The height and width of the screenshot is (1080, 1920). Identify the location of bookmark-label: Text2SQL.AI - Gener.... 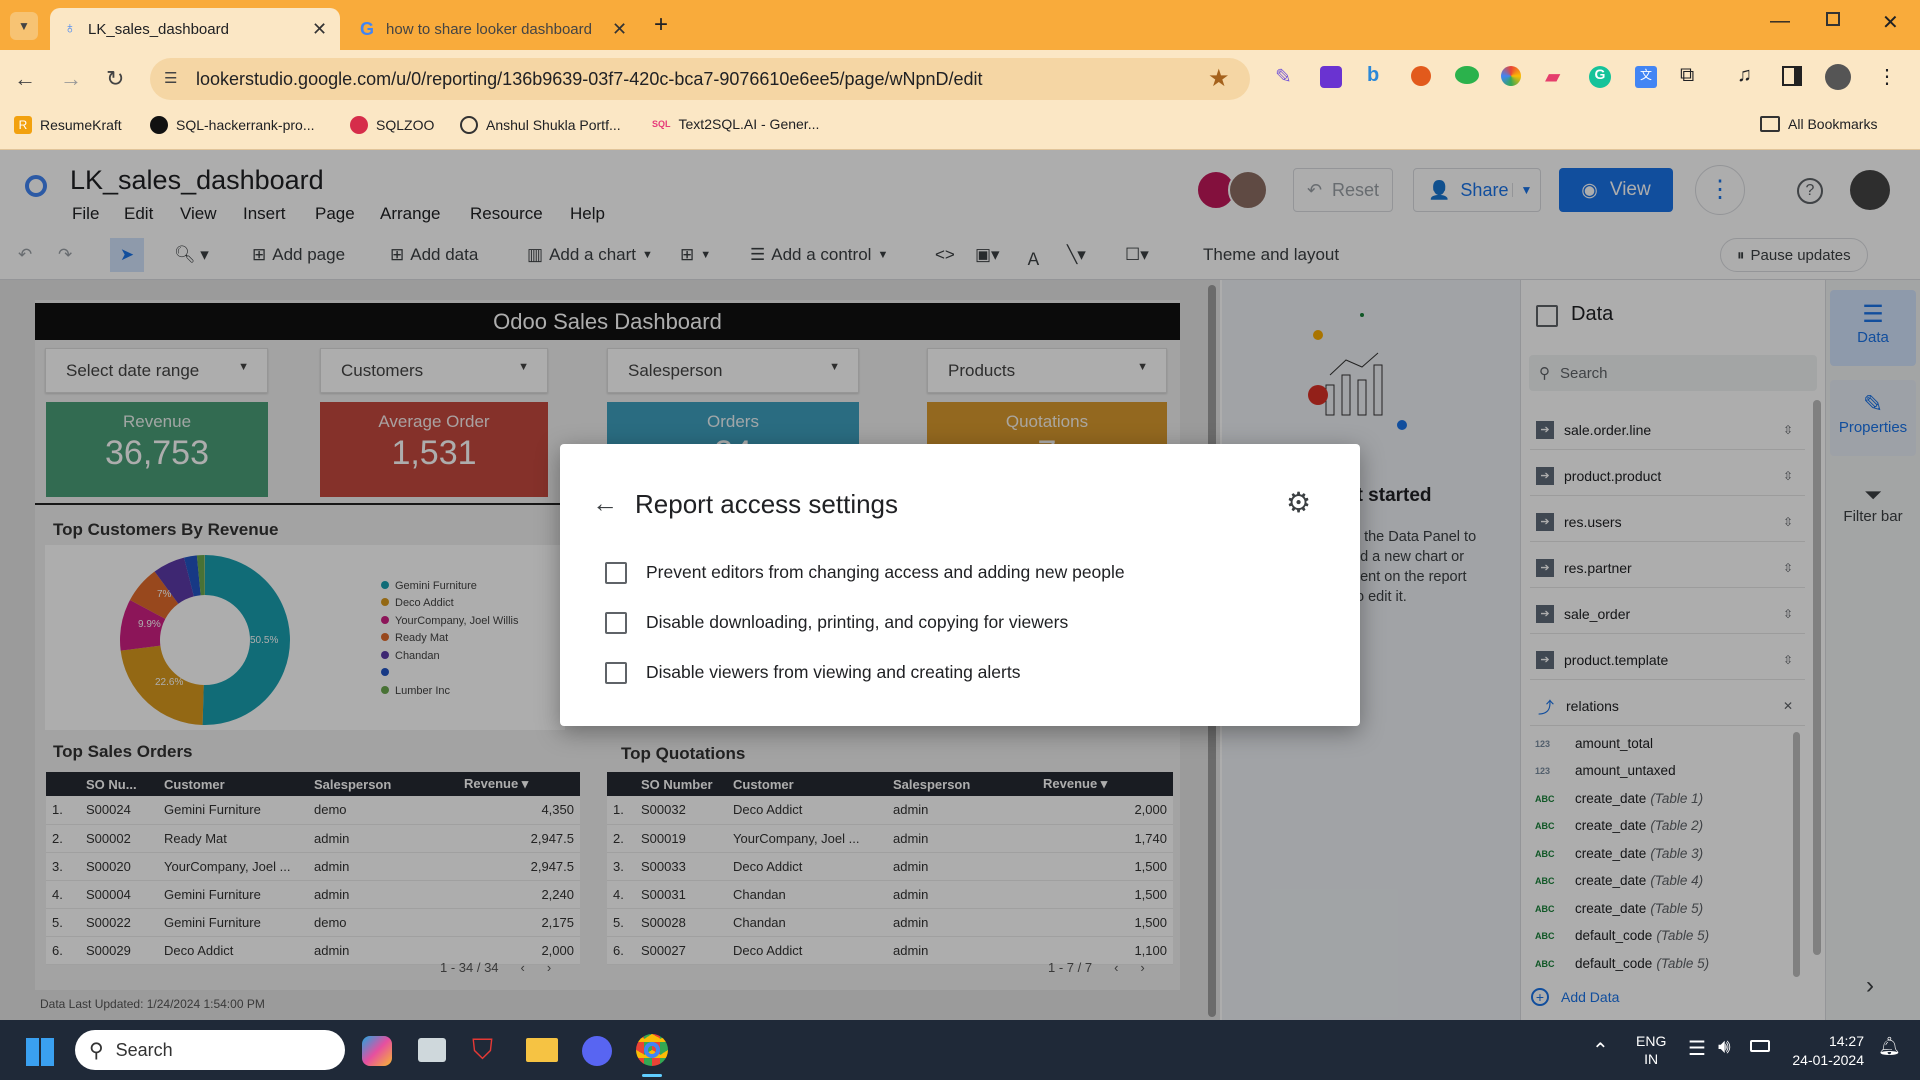
(749, 124).